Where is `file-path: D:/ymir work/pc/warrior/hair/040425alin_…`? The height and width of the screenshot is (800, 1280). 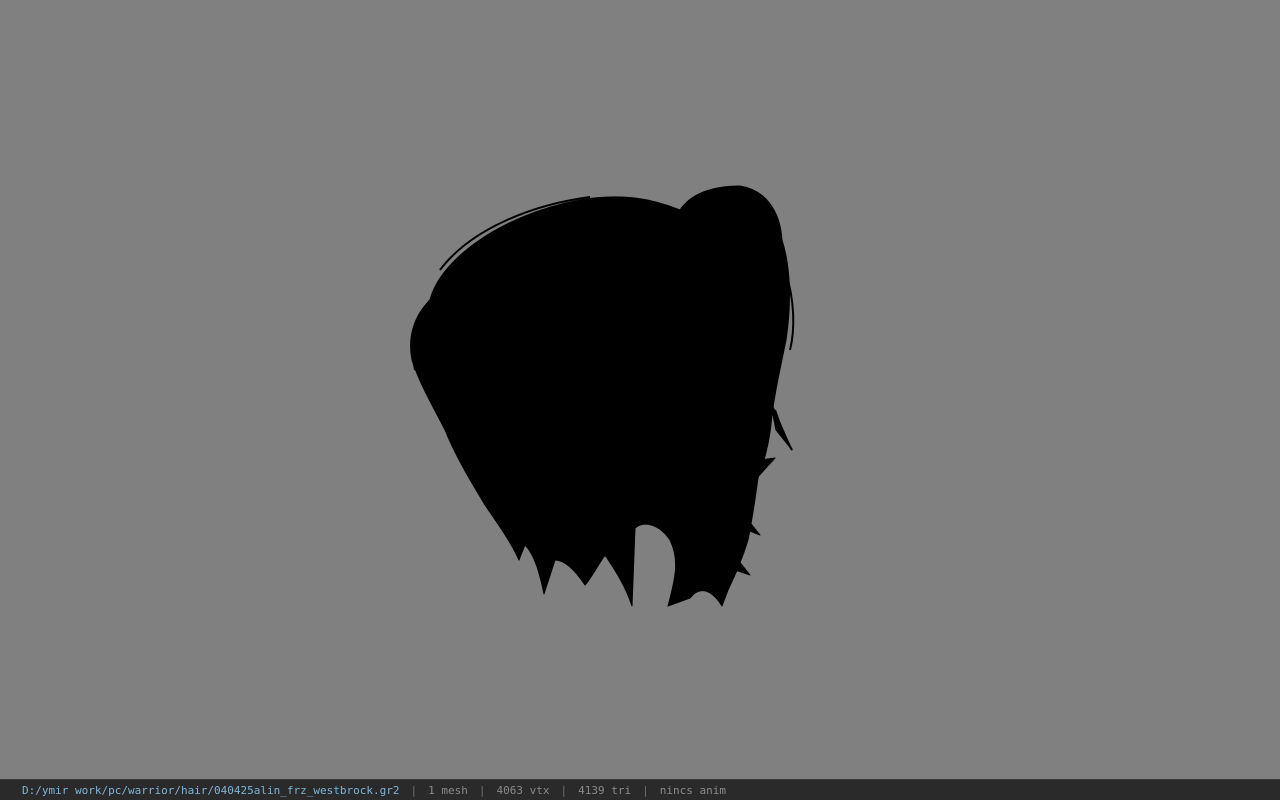
file-path: D:/ymir work/pc/warrior/hair/040425alin_… is located at coordinates (211, 790).